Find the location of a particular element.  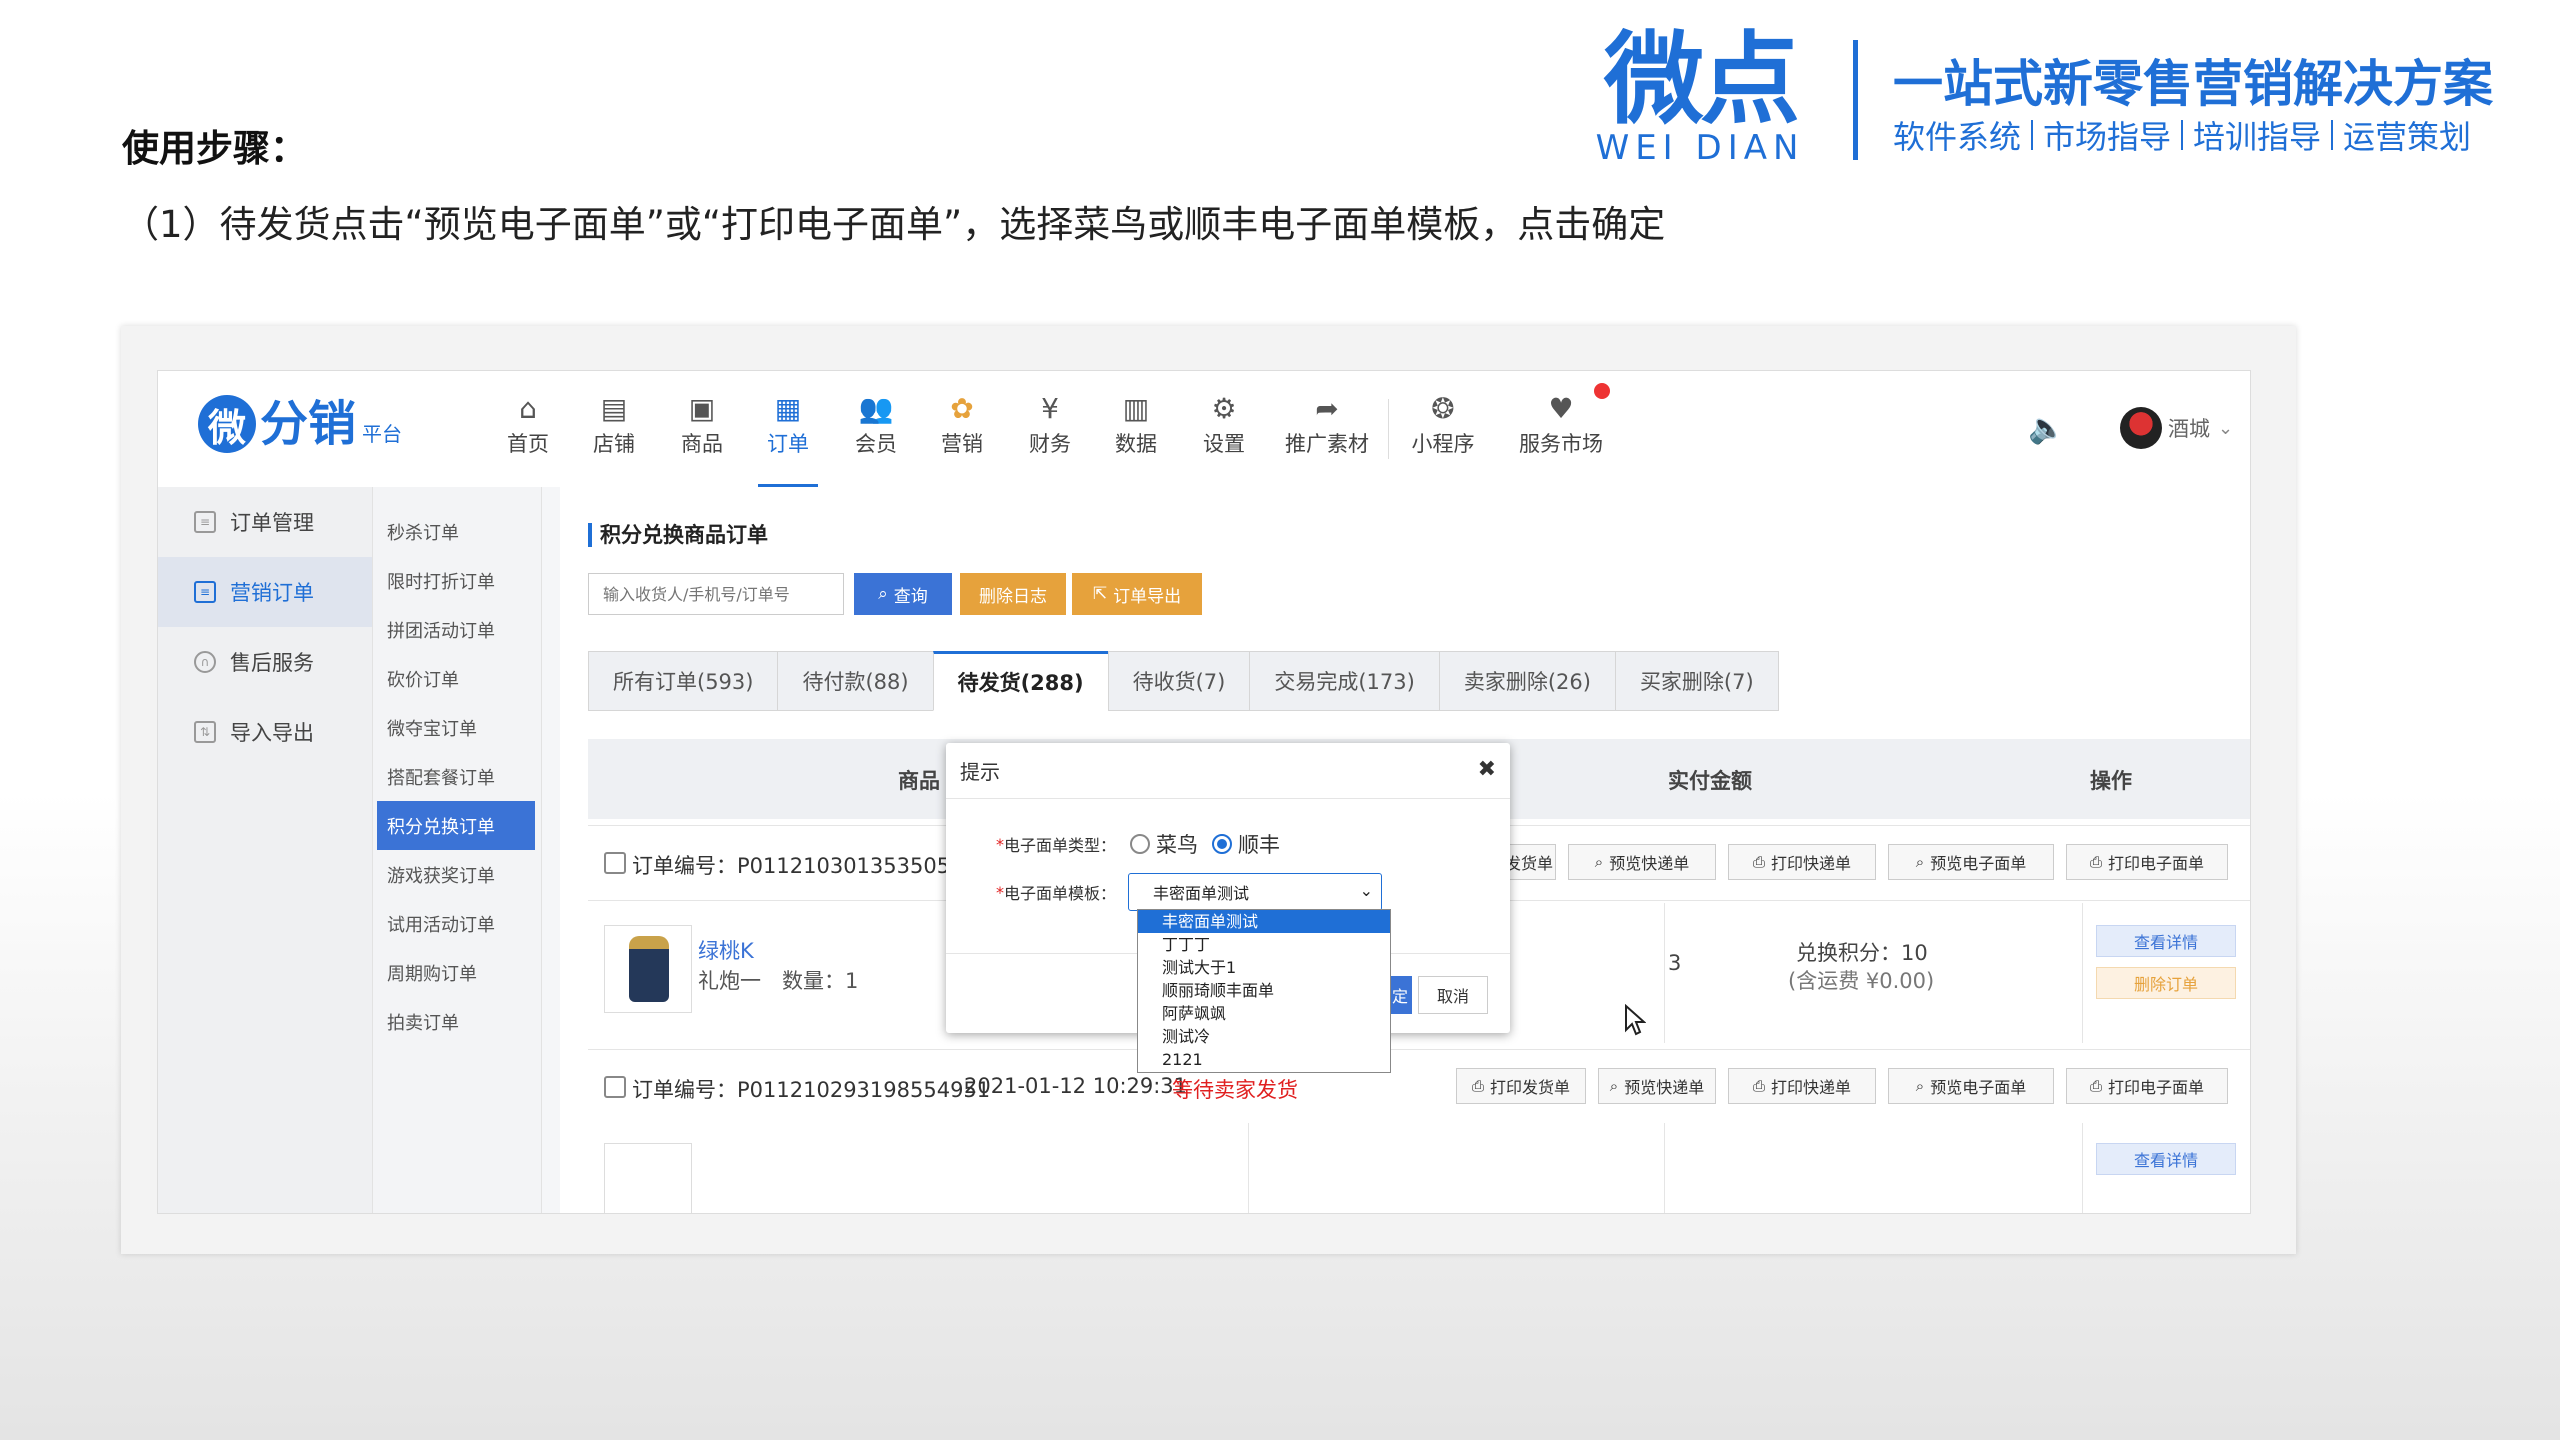

column-divider is located at coordinates (1664, 1168).